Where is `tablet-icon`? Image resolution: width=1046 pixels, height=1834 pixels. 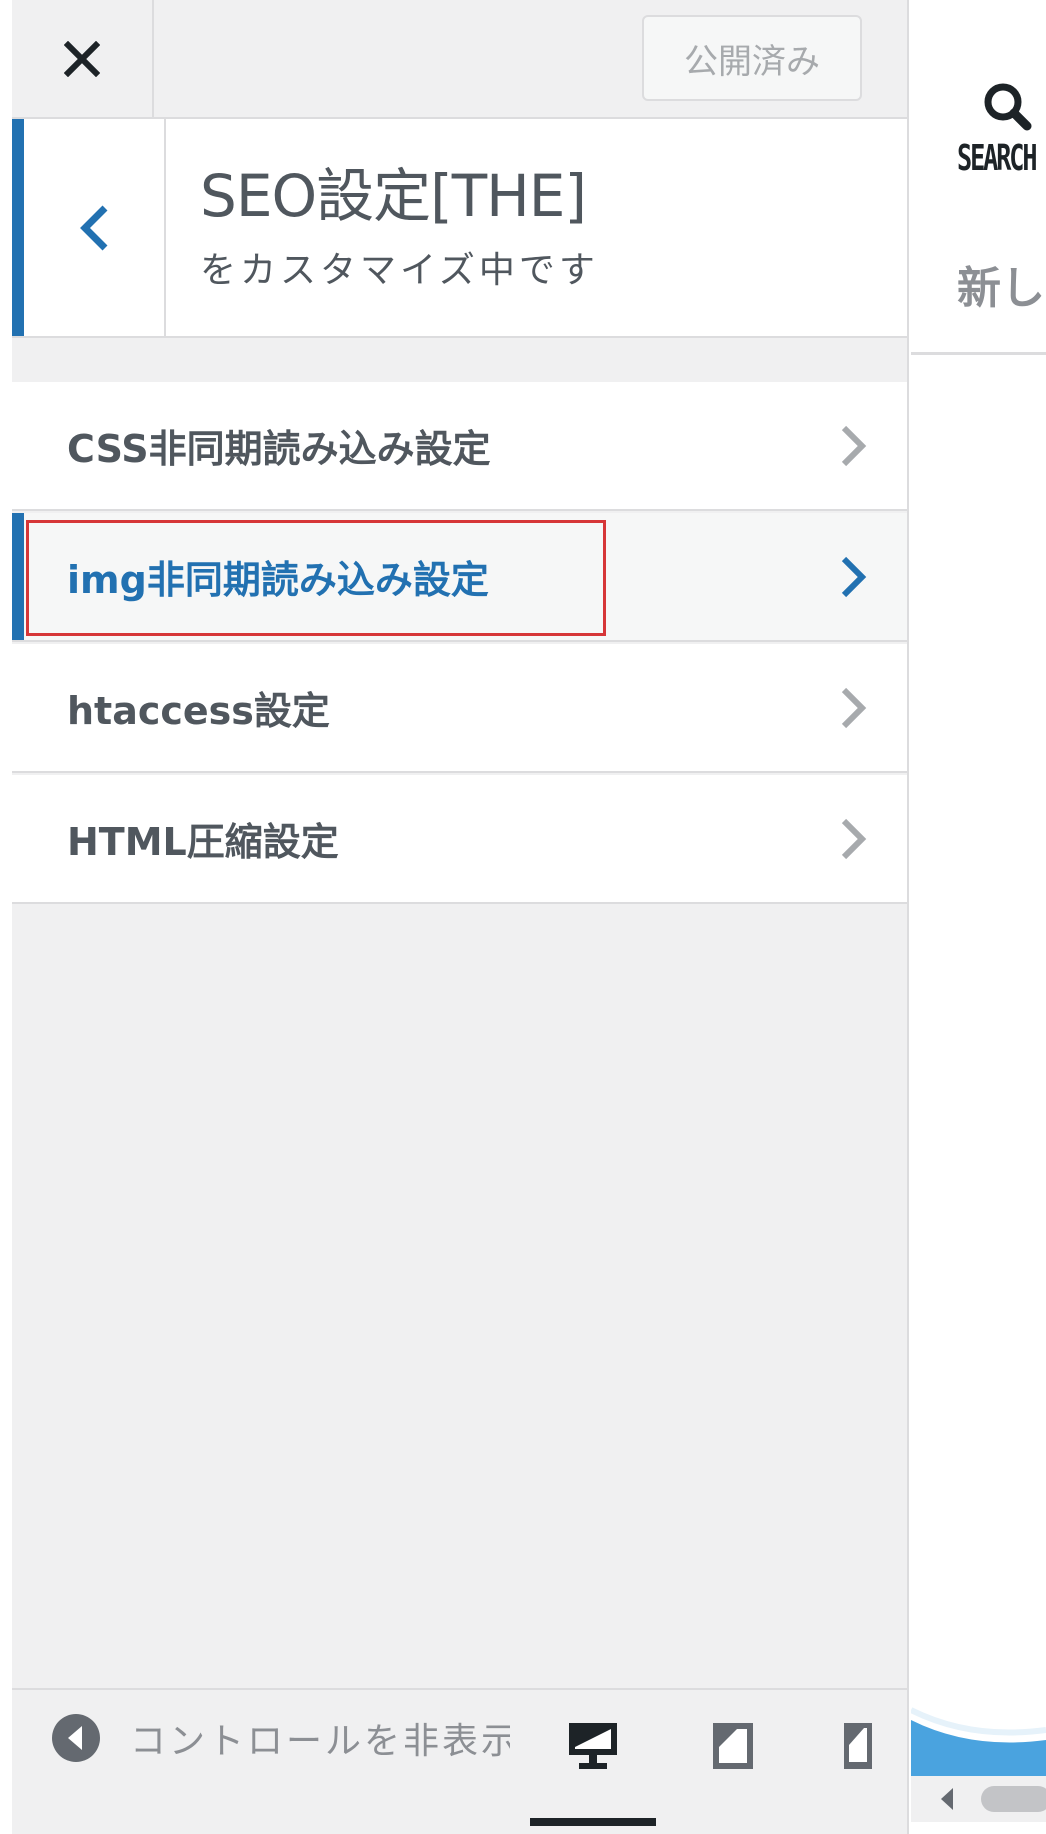 tablet-icon is located at coordinates (733, 1746).